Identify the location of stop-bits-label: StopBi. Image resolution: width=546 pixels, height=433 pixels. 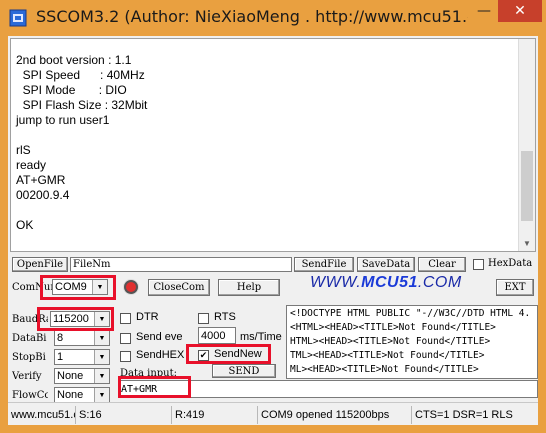
(29, 357).